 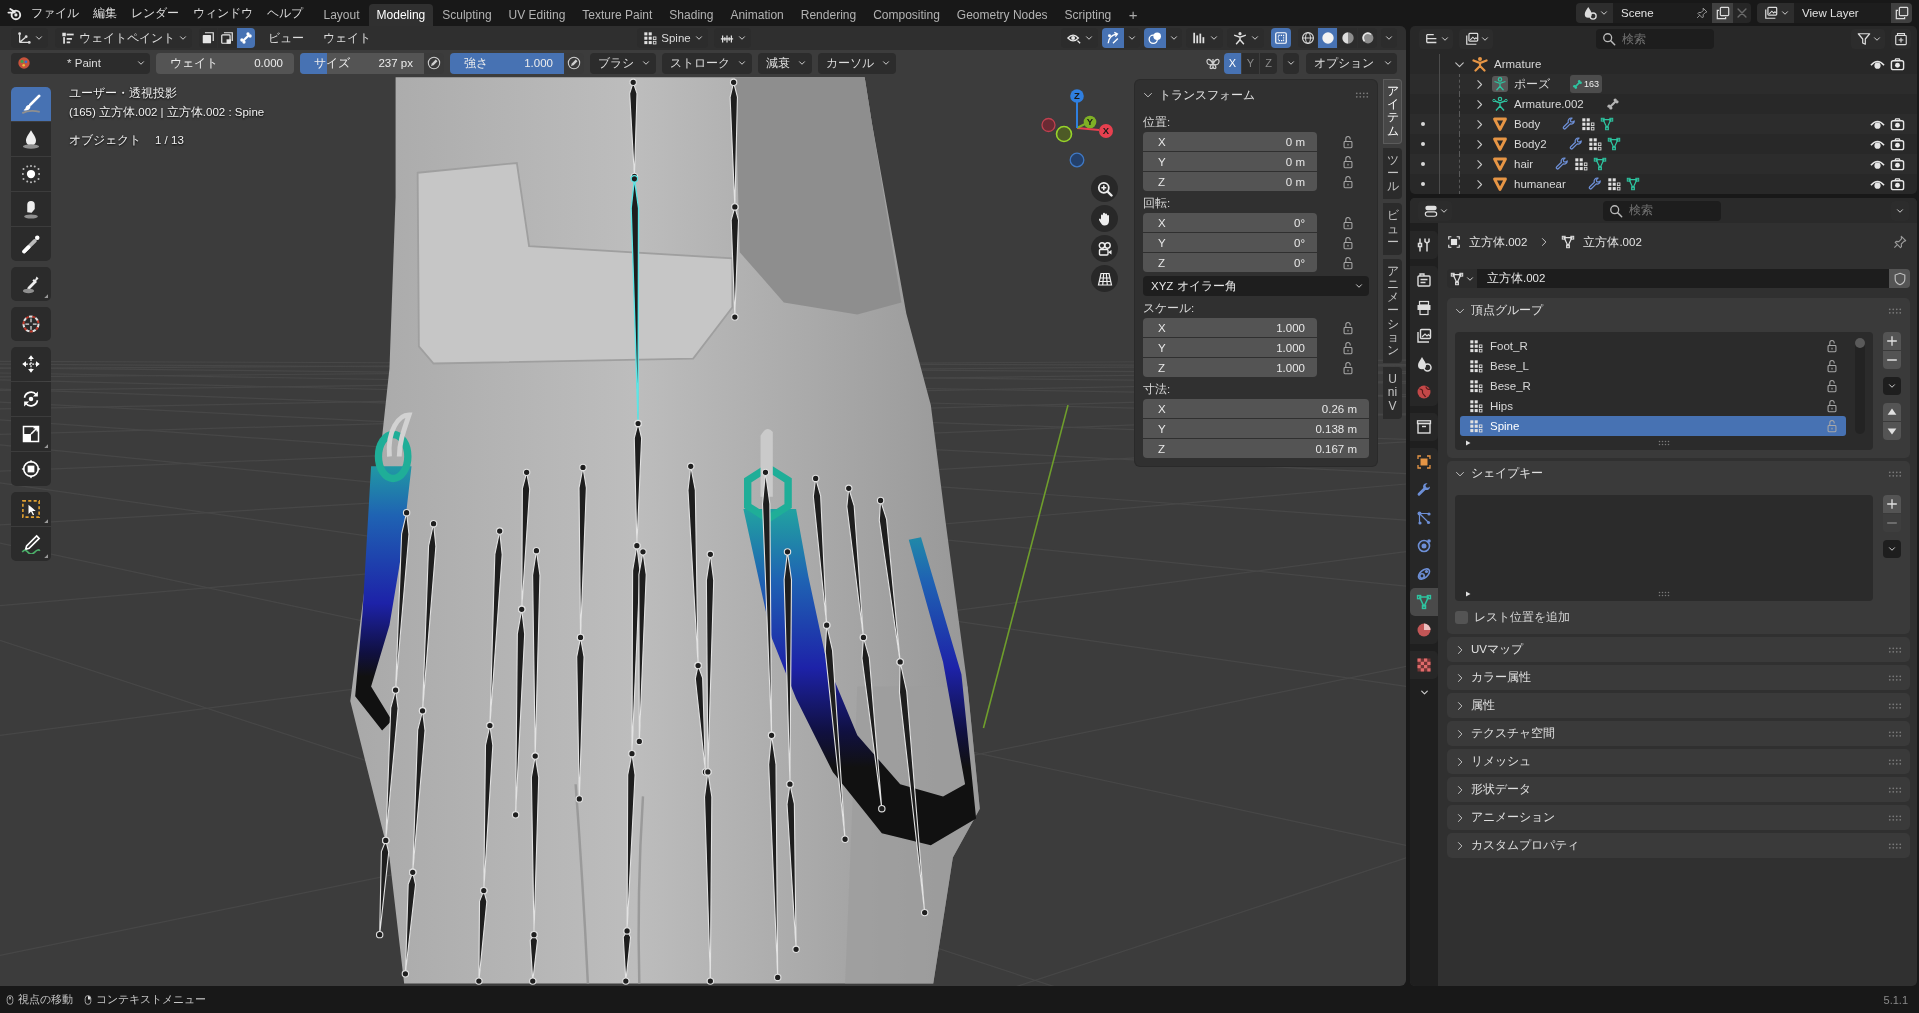 What do you see at coordinates (1655, 39) in the screenshot?
I see `search-field: 検索` at bounding box center [1655, 39].